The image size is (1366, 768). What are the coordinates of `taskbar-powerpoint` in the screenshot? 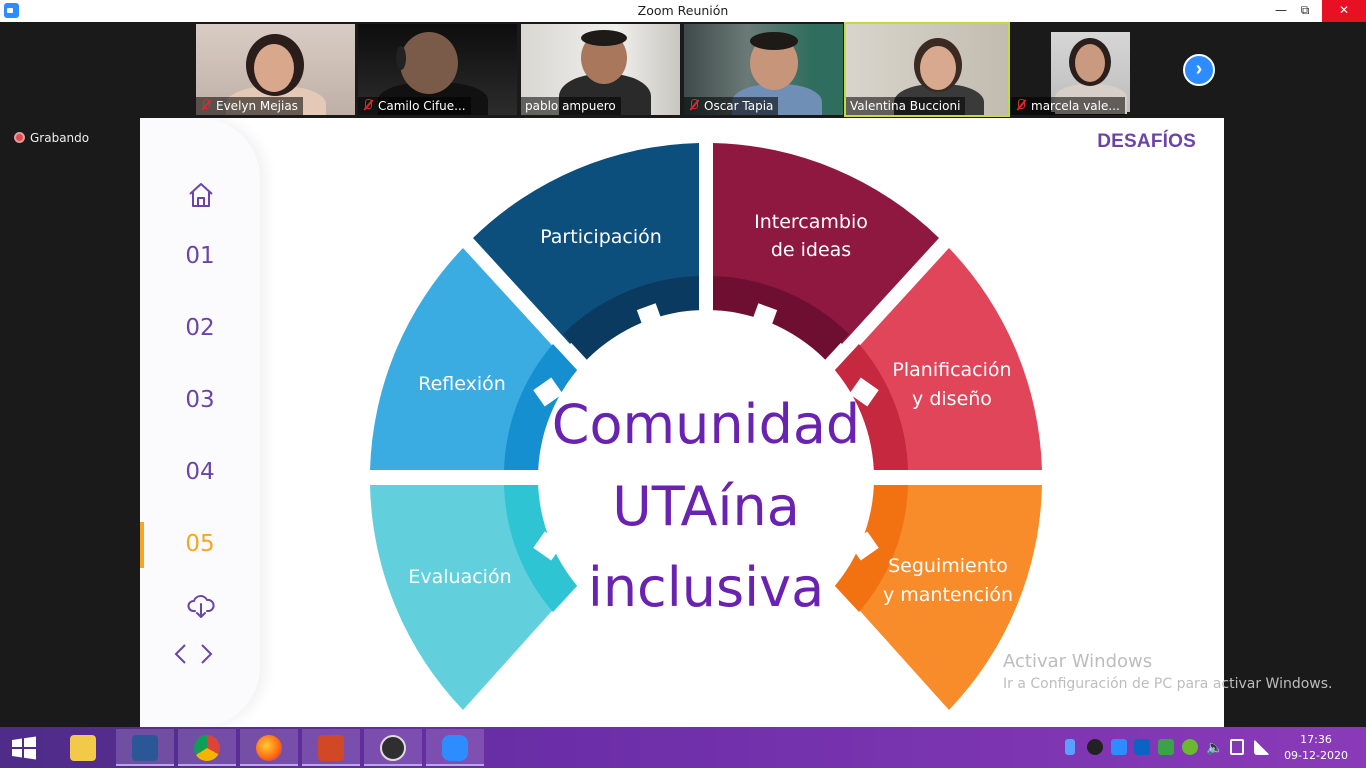 It's located at (331, 747).